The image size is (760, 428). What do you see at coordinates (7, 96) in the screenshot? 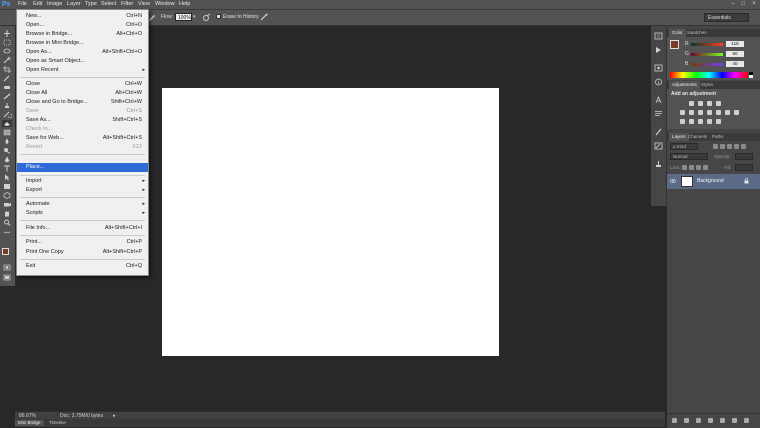
I see `brush-tool-icon` at bounding box center [7, 96].